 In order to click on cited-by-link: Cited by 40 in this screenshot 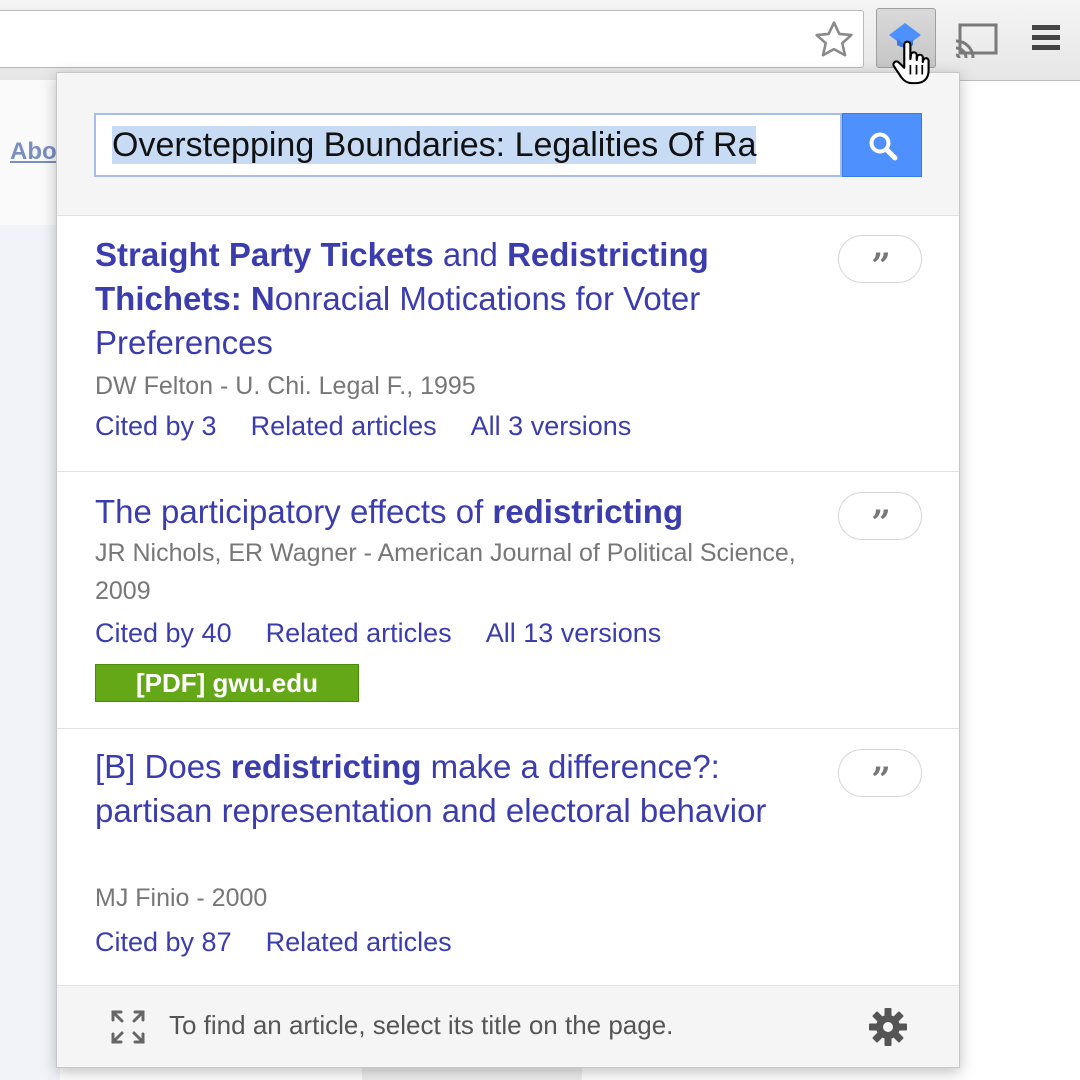, I will do `click(163, 633)`.